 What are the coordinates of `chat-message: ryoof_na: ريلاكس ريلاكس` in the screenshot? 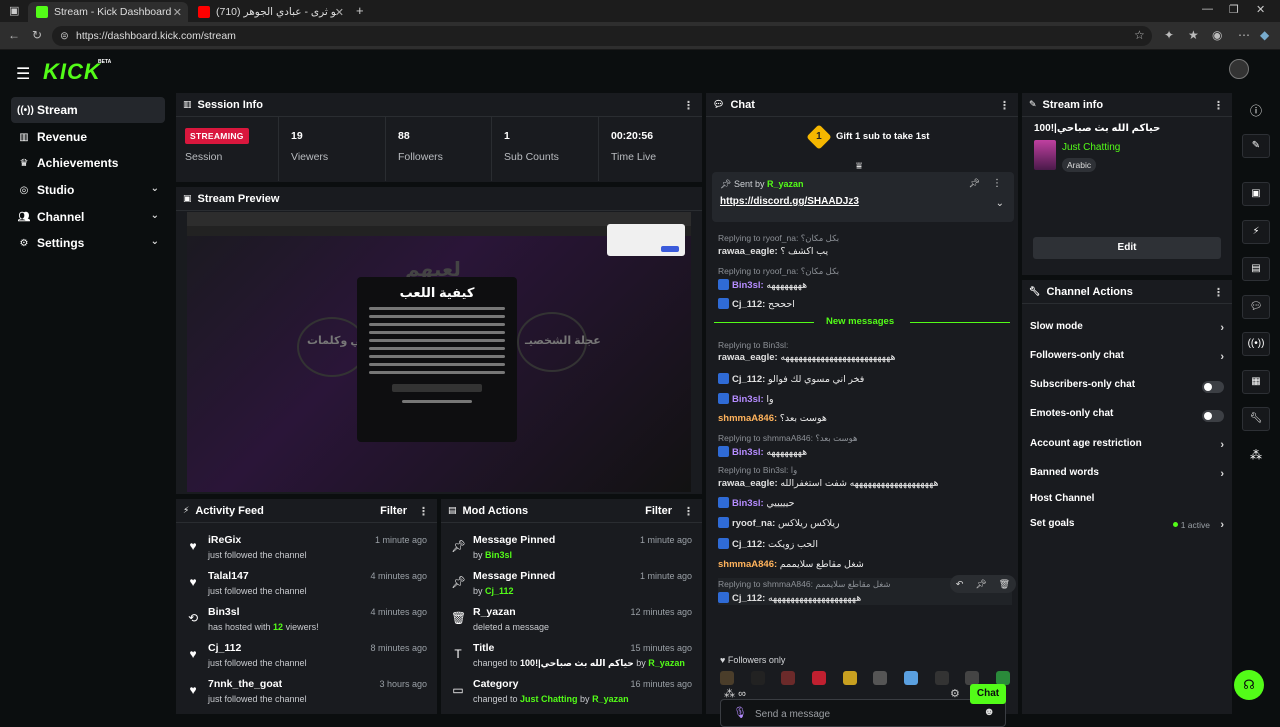 It's located at (865, 523).